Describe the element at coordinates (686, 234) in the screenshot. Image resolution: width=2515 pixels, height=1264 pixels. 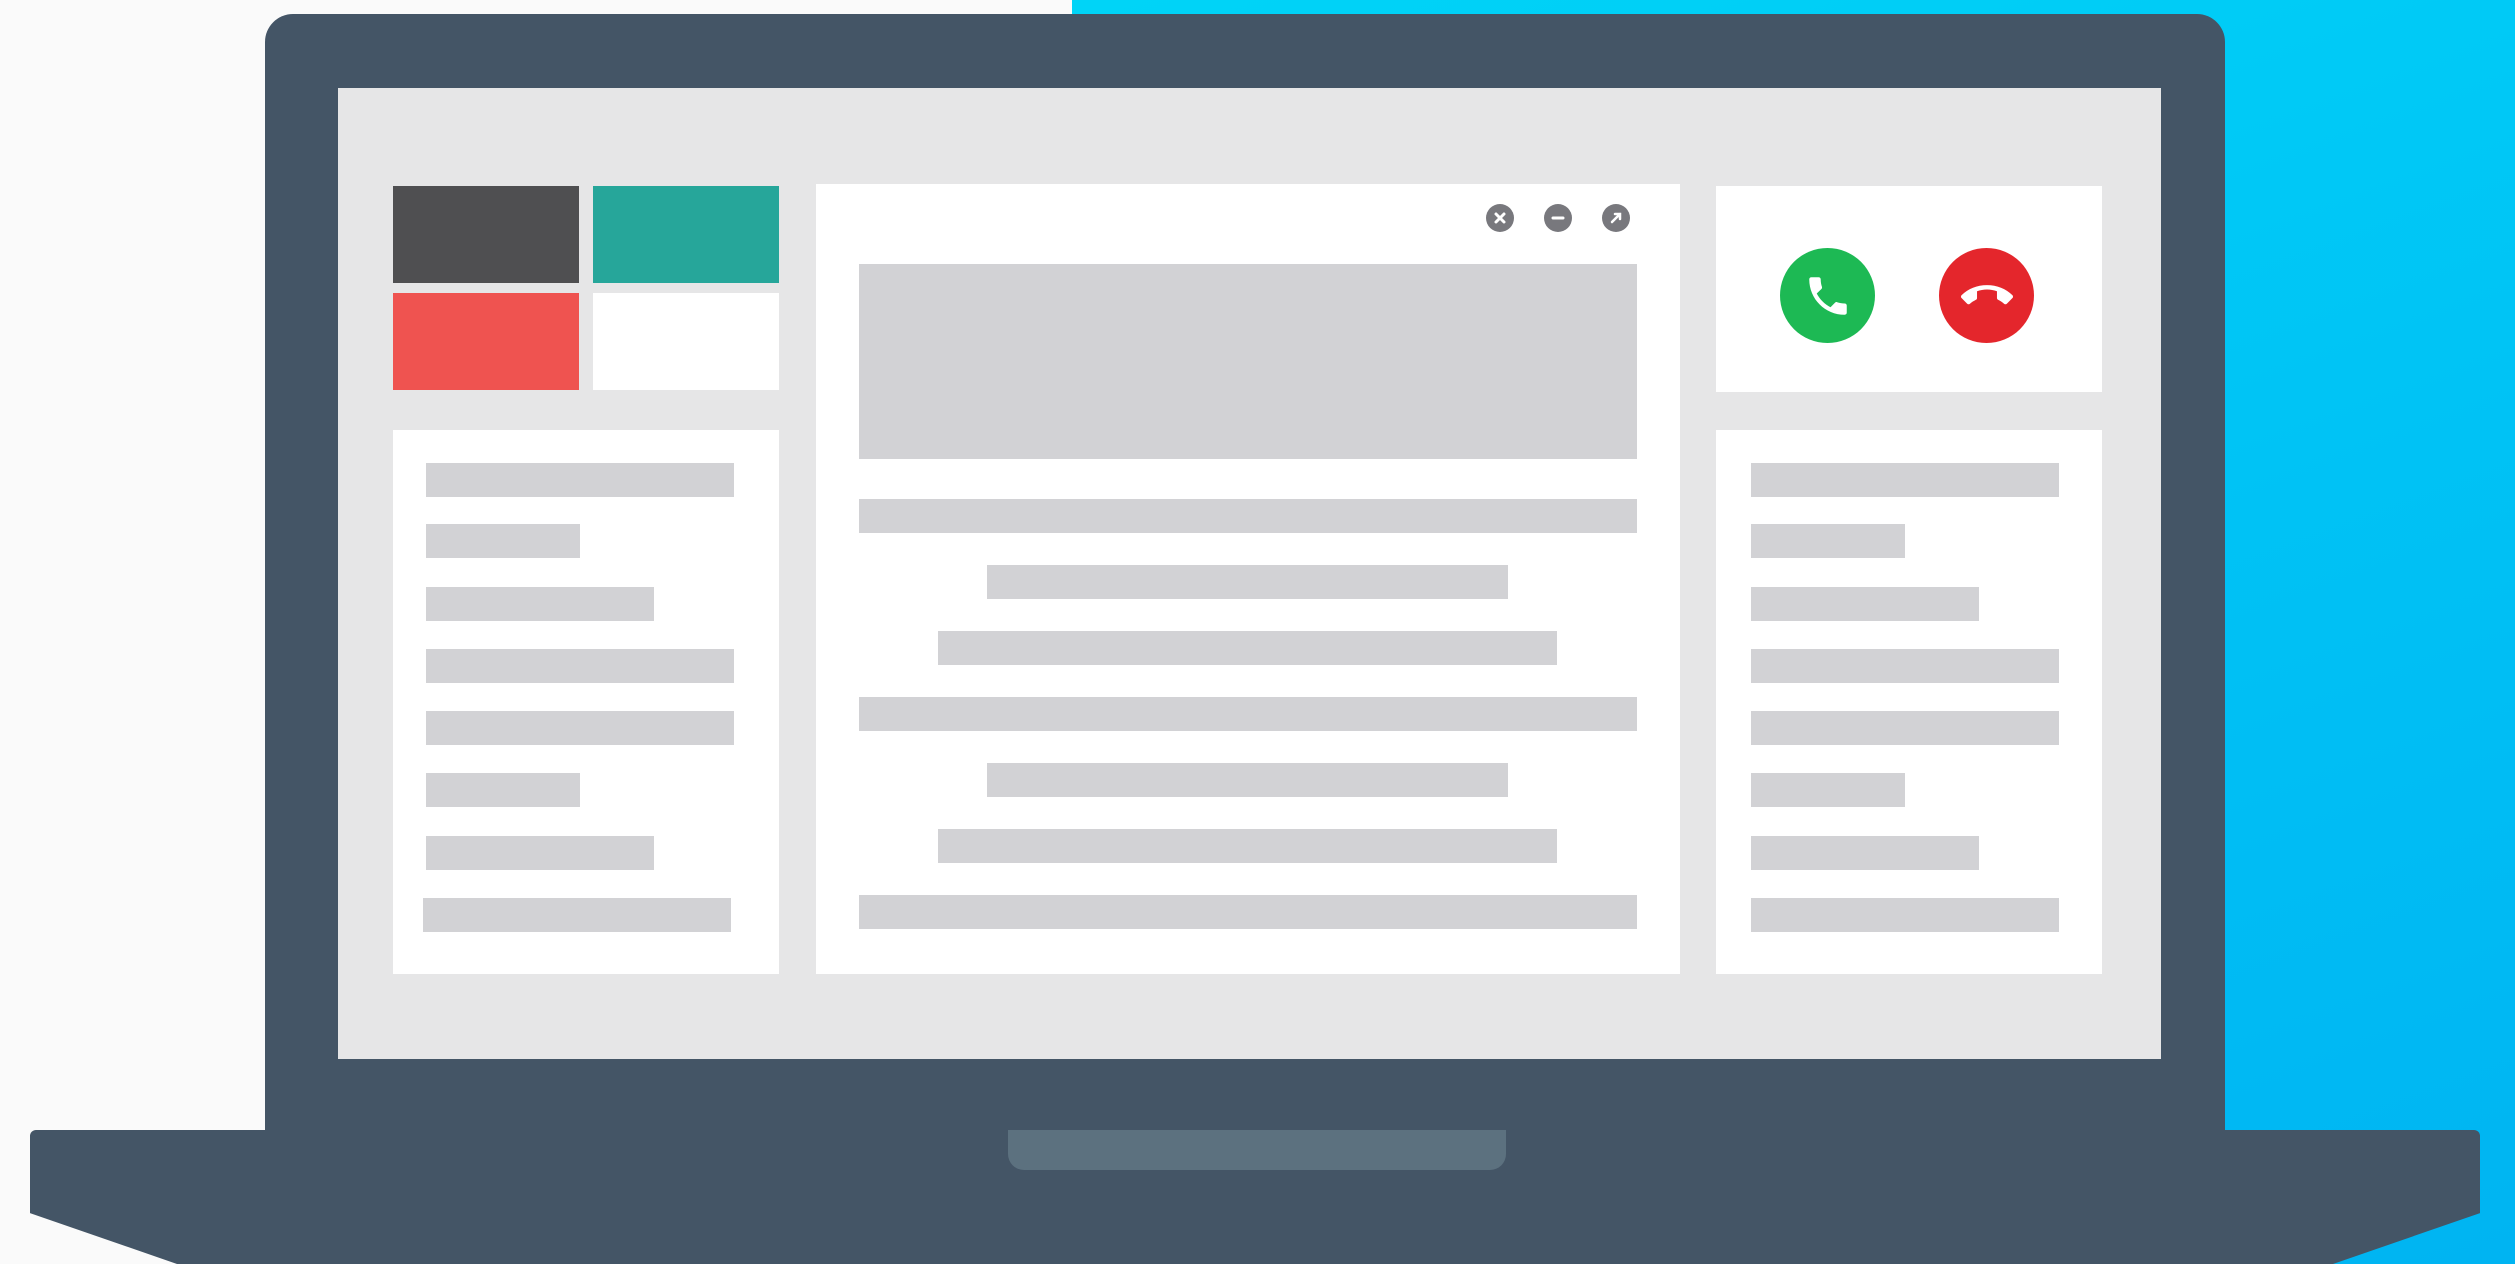
I see `teal-tile` at that location.